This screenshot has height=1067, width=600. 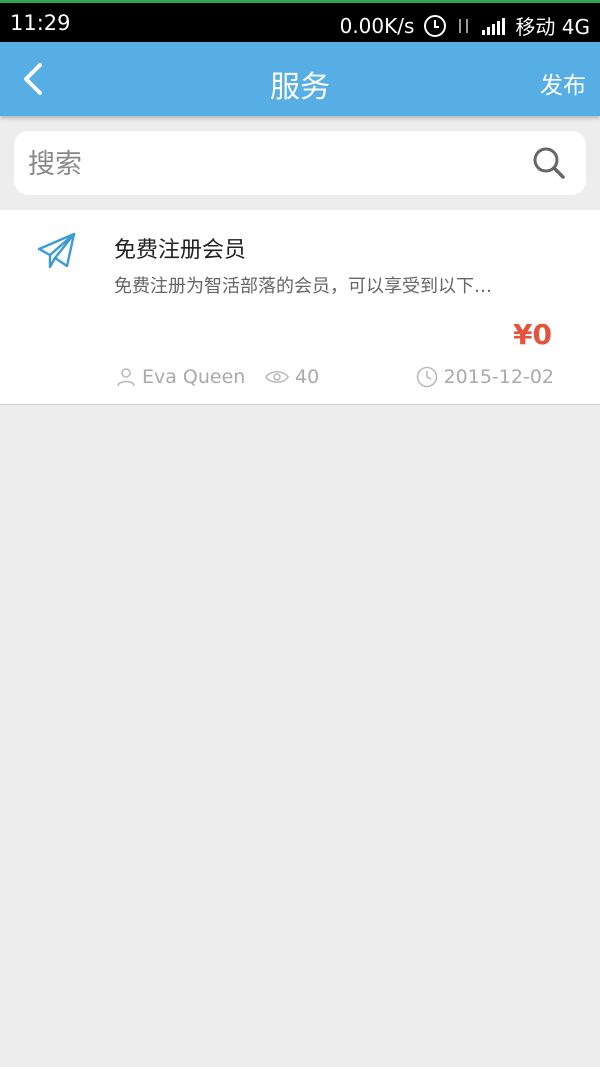 I want to click on eye-icon, so click(x=277, y=377).